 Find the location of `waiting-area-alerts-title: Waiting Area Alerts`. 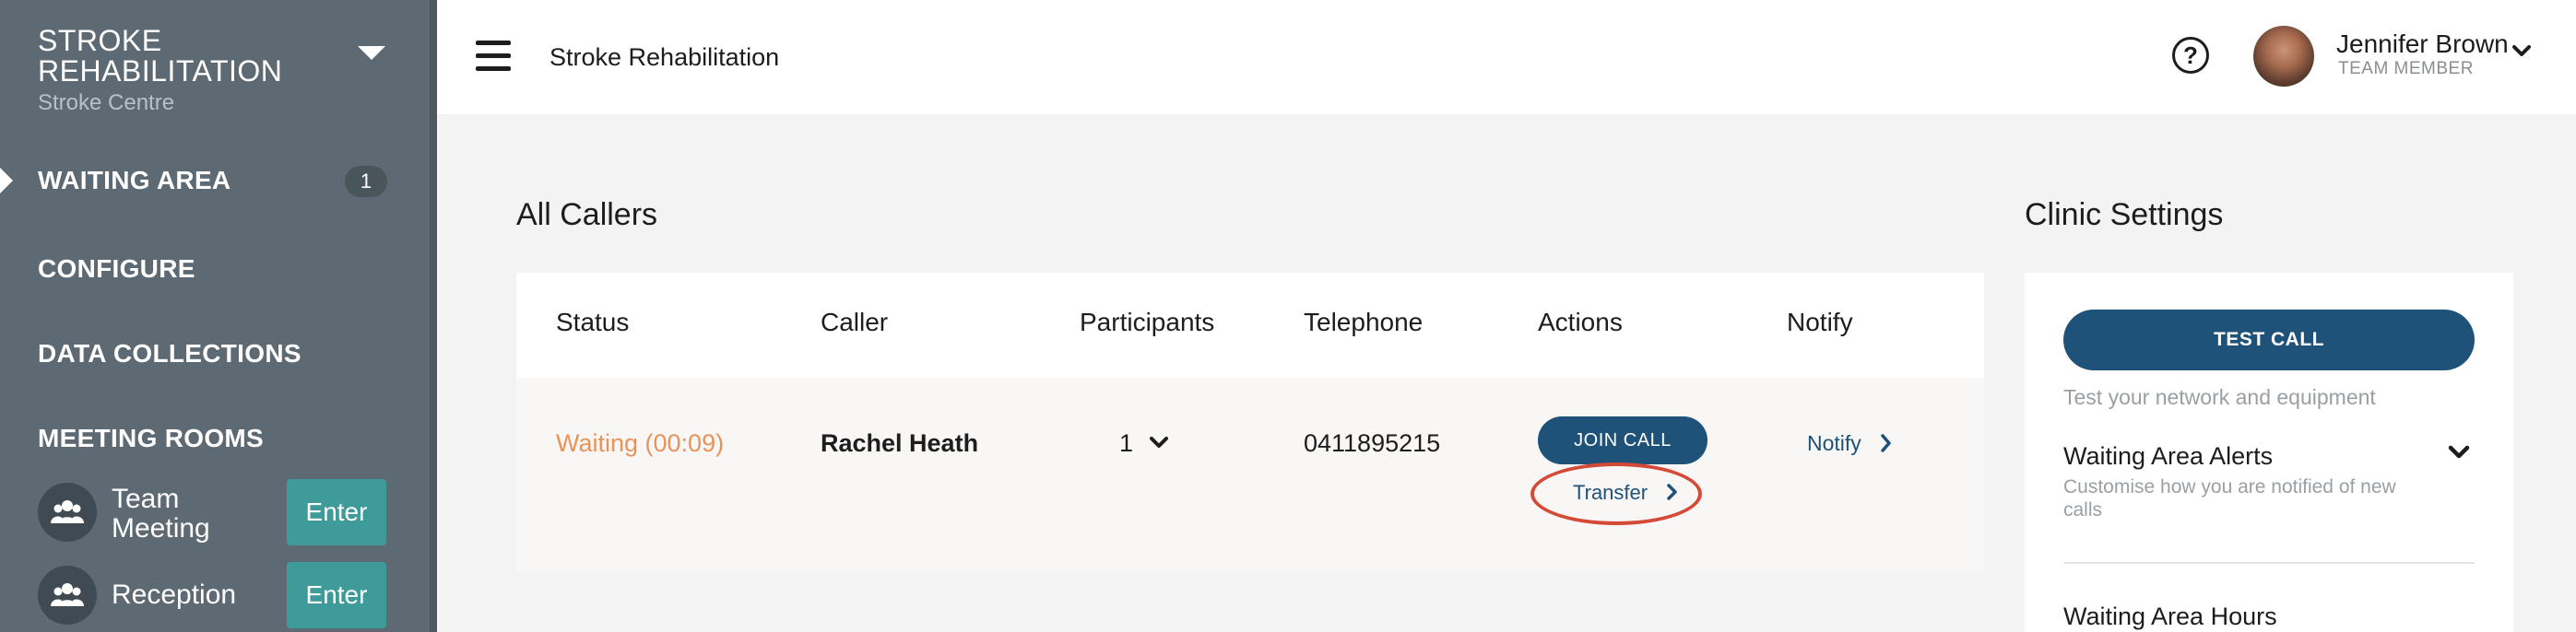

waiting-area-alerts-title: Waiting Area Alerts is located at coordinates (2168, 456).